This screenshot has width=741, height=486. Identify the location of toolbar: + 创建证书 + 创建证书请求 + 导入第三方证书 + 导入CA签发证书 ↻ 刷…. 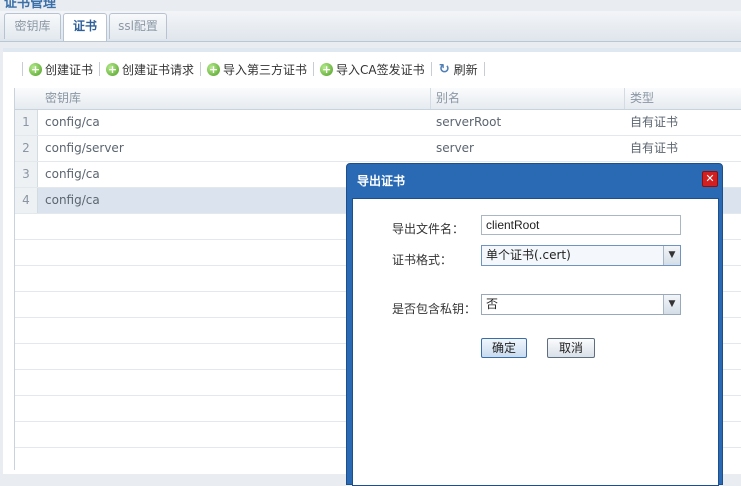
(253, 69).